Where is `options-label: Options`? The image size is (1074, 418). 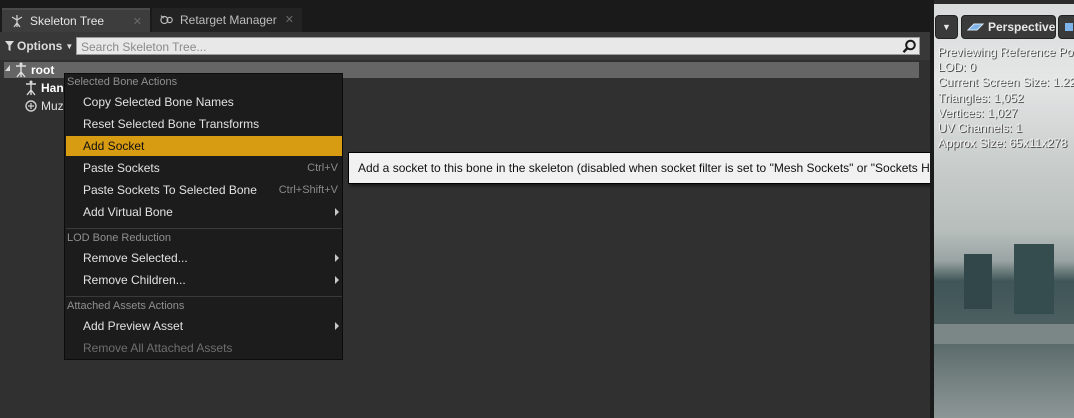 options-label: Options is located at coordinates (40, 46).